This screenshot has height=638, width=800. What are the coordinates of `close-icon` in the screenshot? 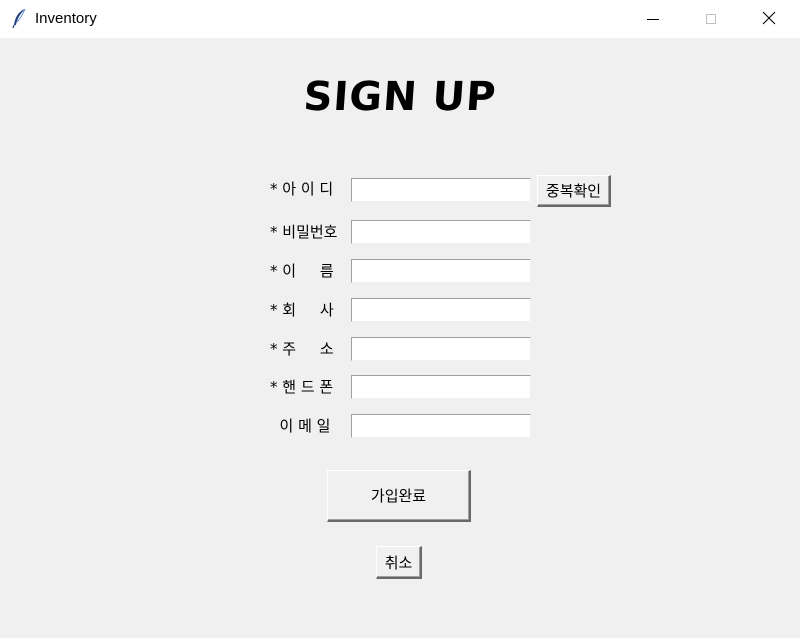 It's located at (769, 19).